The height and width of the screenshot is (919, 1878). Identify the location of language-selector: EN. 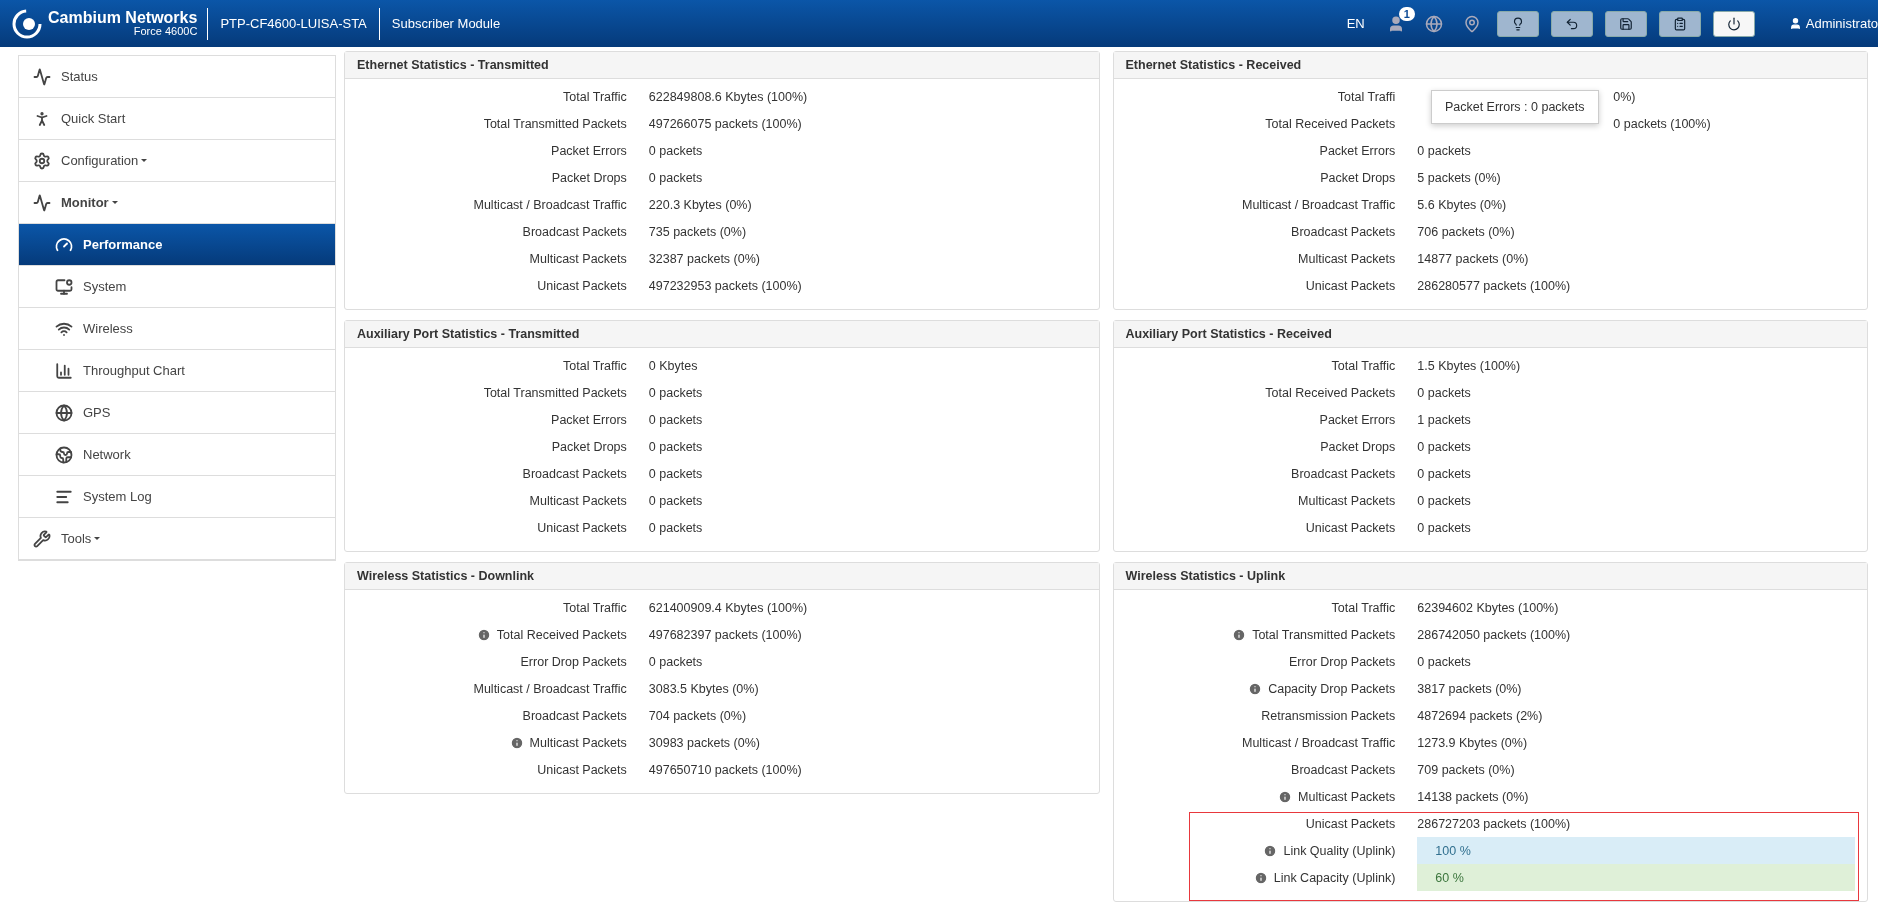
(1355, 23).